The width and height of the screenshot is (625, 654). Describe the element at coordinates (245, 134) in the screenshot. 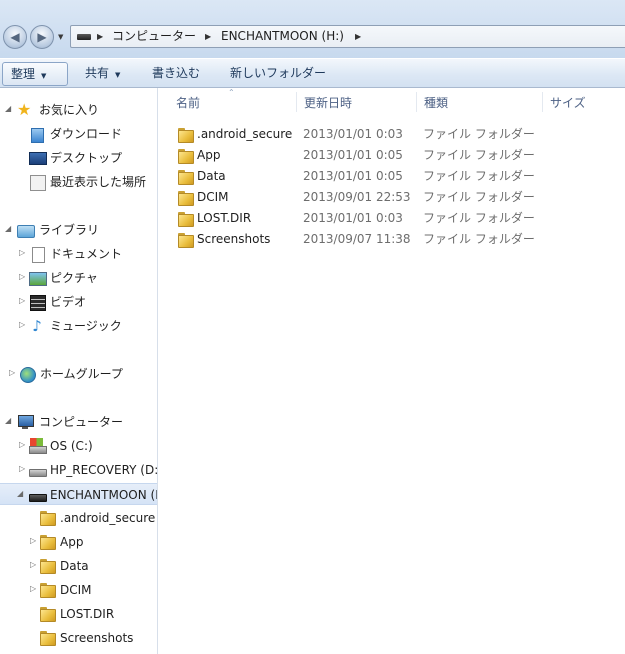

I see `file-name: .android_secure` at that location.